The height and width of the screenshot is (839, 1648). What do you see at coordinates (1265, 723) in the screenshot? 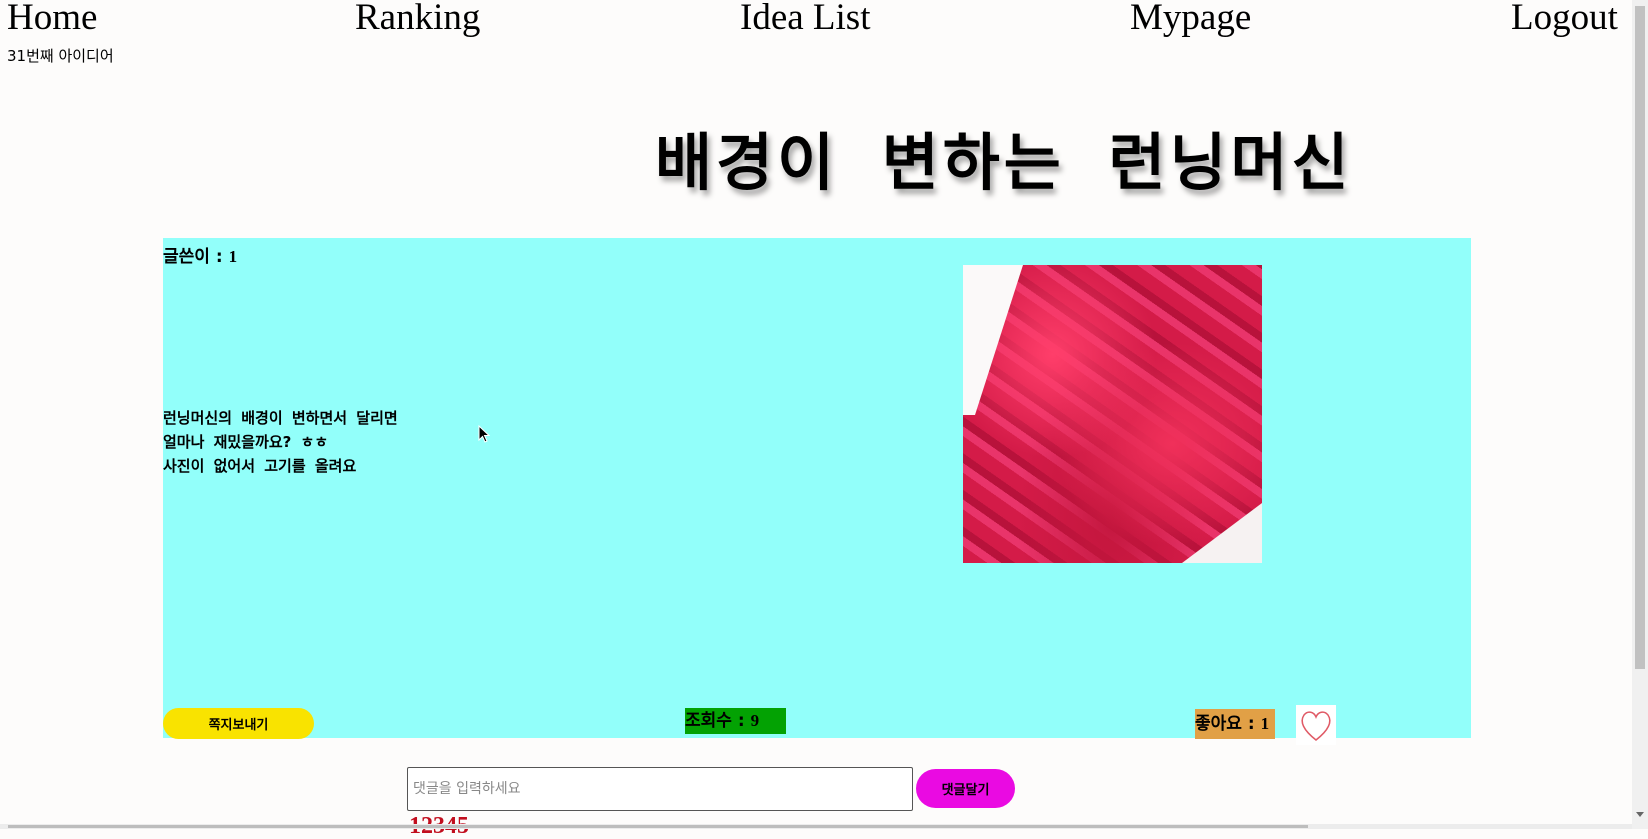
I see `likes-count: 1` at bounding box center [1265, 723].